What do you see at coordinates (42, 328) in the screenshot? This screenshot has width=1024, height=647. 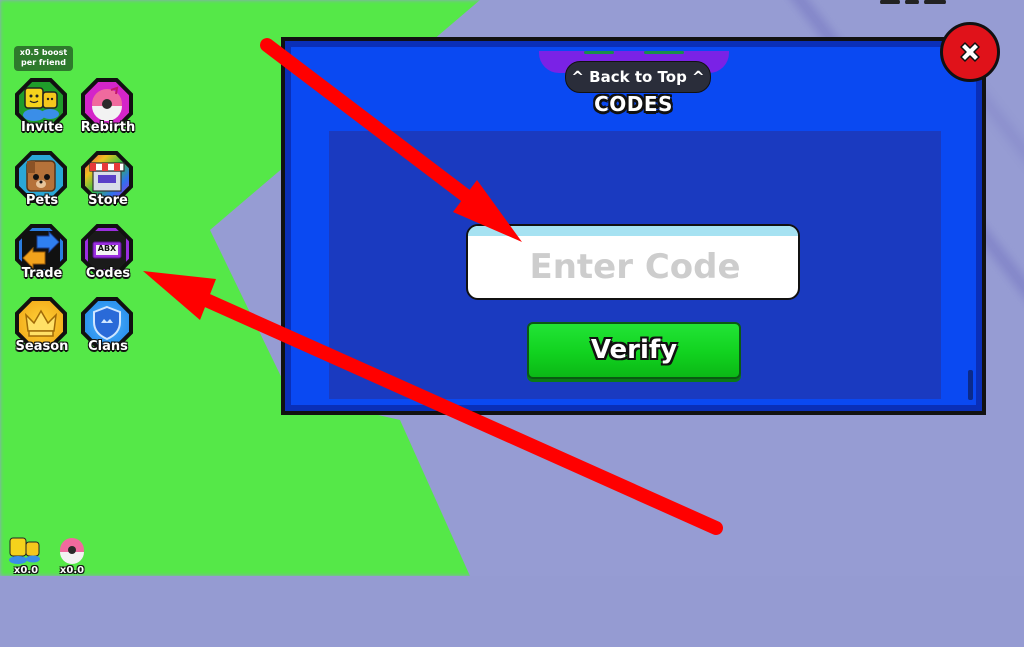 I see `sidebar-item-season: Season` at bounding box center [42, 328].